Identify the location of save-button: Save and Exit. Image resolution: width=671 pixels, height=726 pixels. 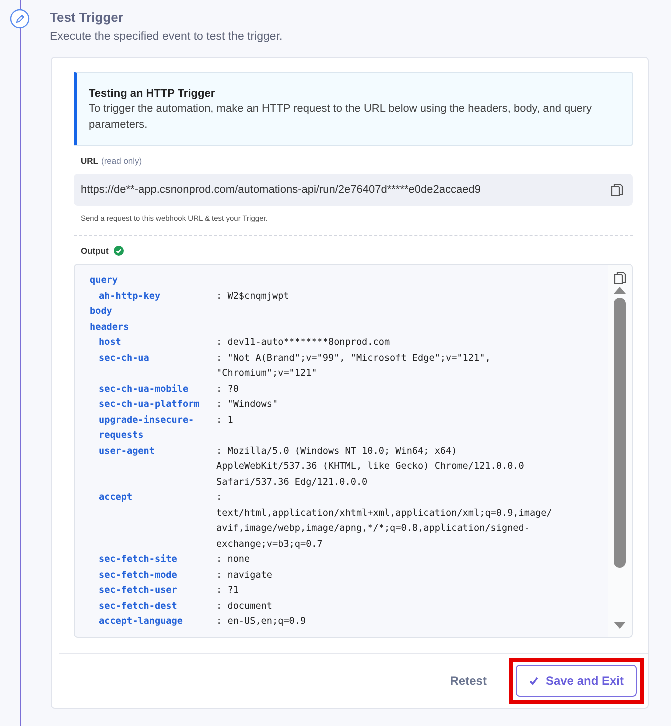
(576, 681).